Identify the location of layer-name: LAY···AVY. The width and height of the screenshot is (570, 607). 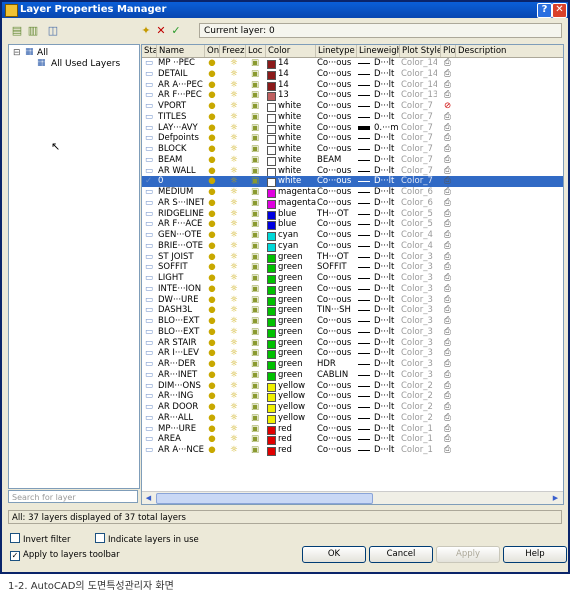
(181, 128).